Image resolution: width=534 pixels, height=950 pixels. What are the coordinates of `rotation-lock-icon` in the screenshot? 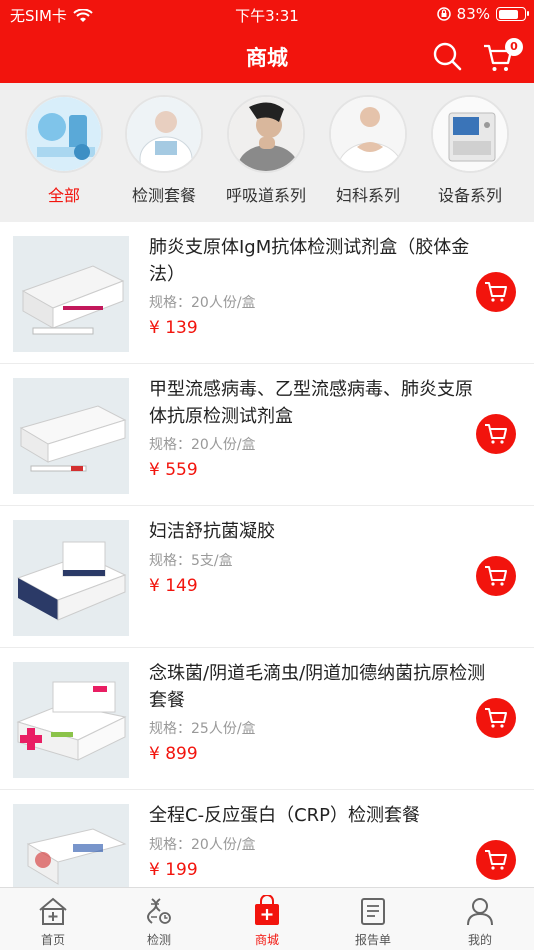 It's located at (443, 14).